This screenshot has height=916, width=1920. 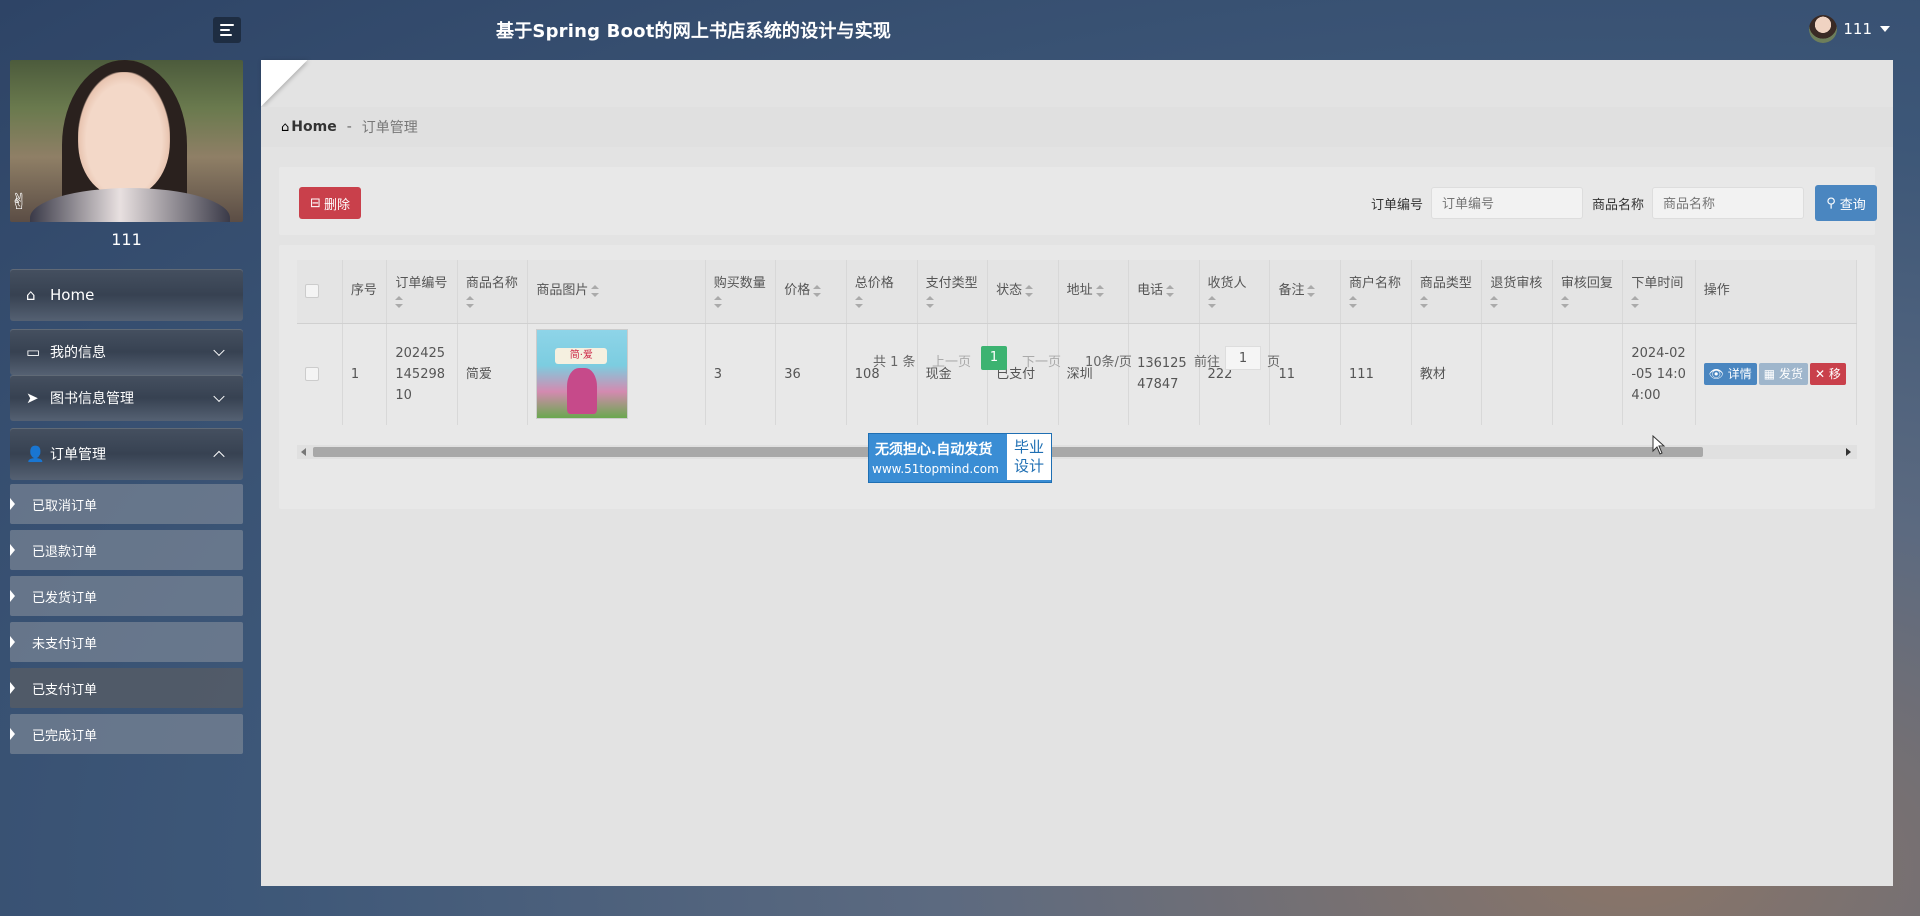 What do you see at coordinates (126, 398) in the screenshot?
I see `sidebar-item-book-management: ➤ 图书信息管理` at bounding box center [126, 398].